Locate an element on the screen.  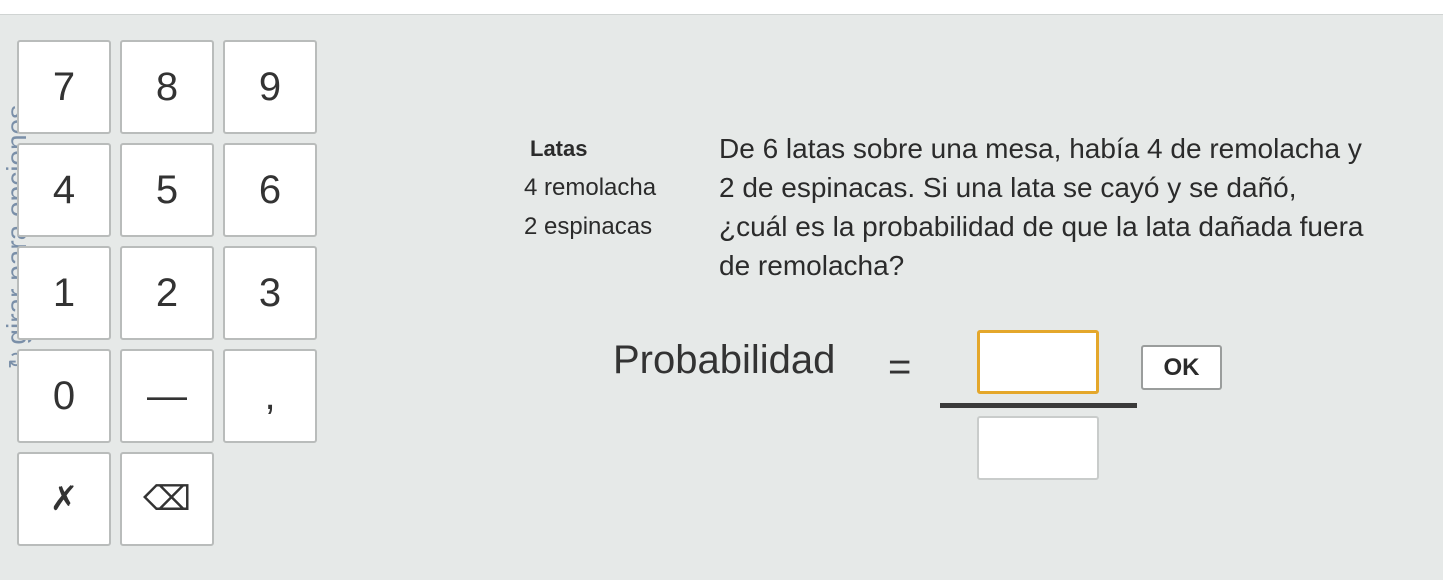
backspace-icon: ⌫ is located at coordinates (167, 499).